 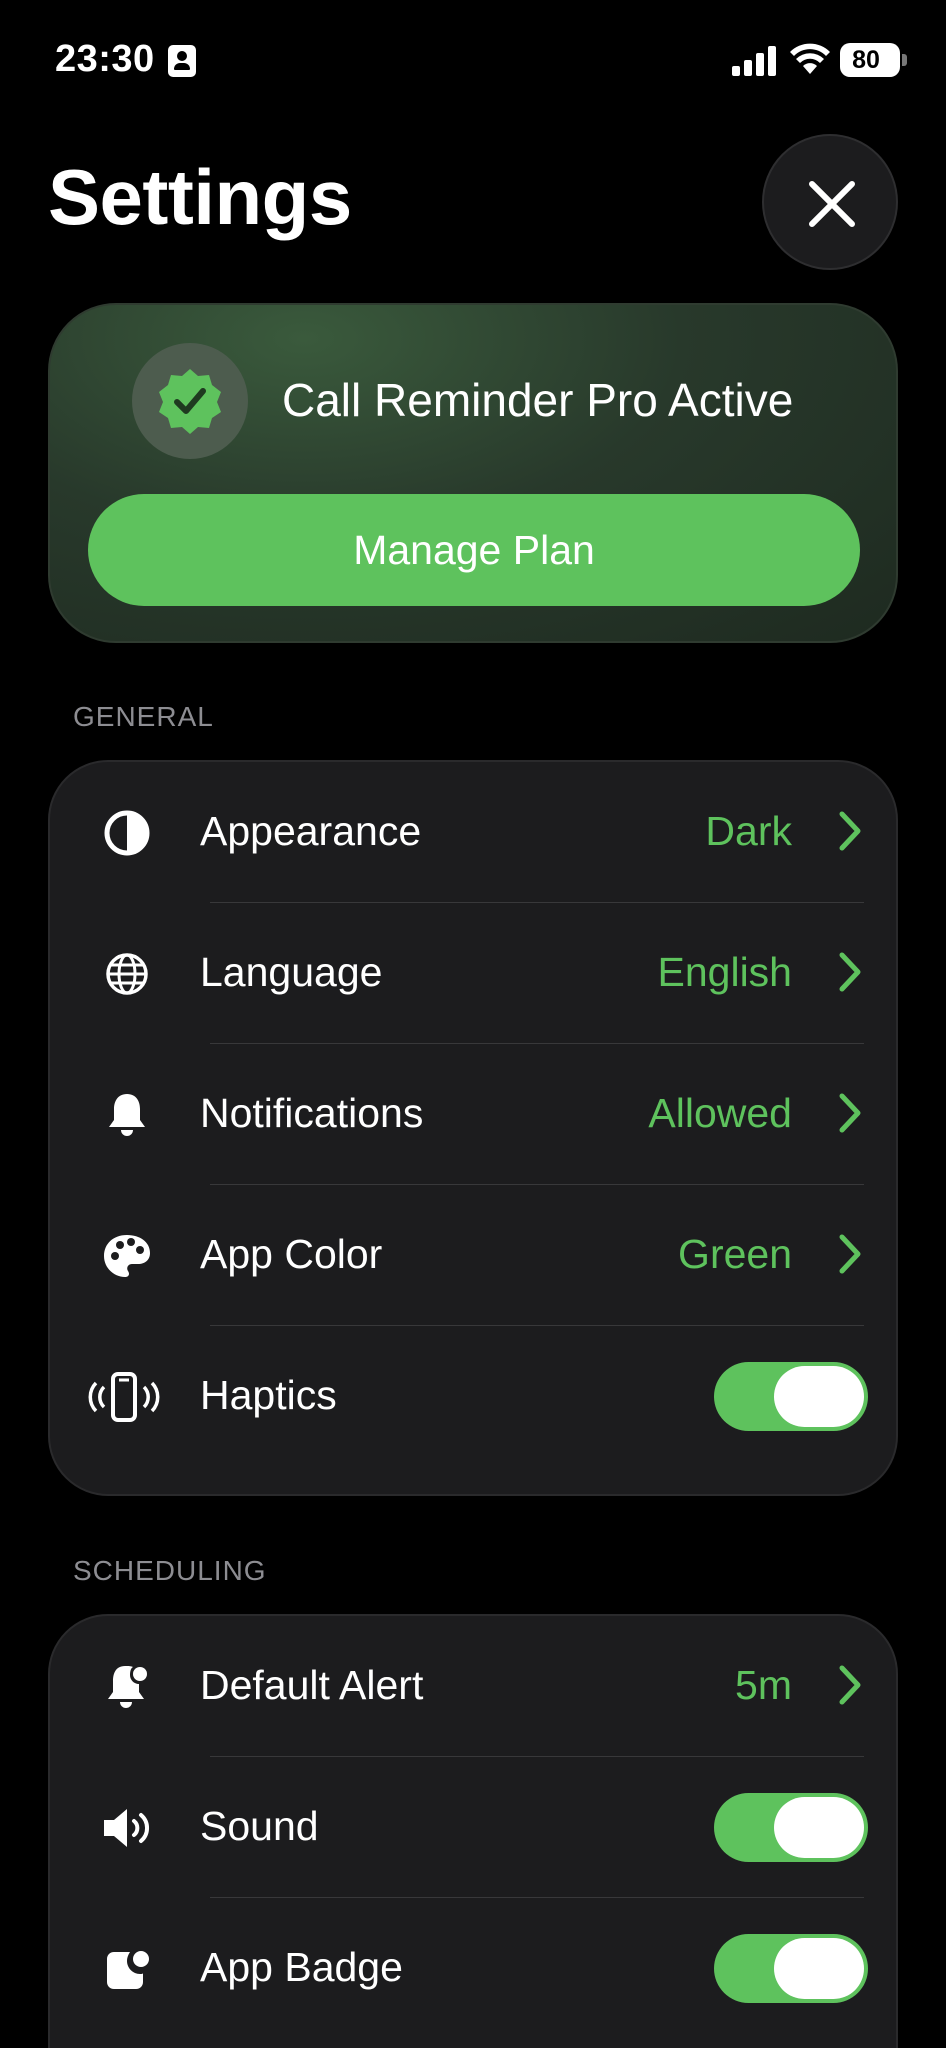 I want to click on bell-icon, so click(x=127, y=1115).